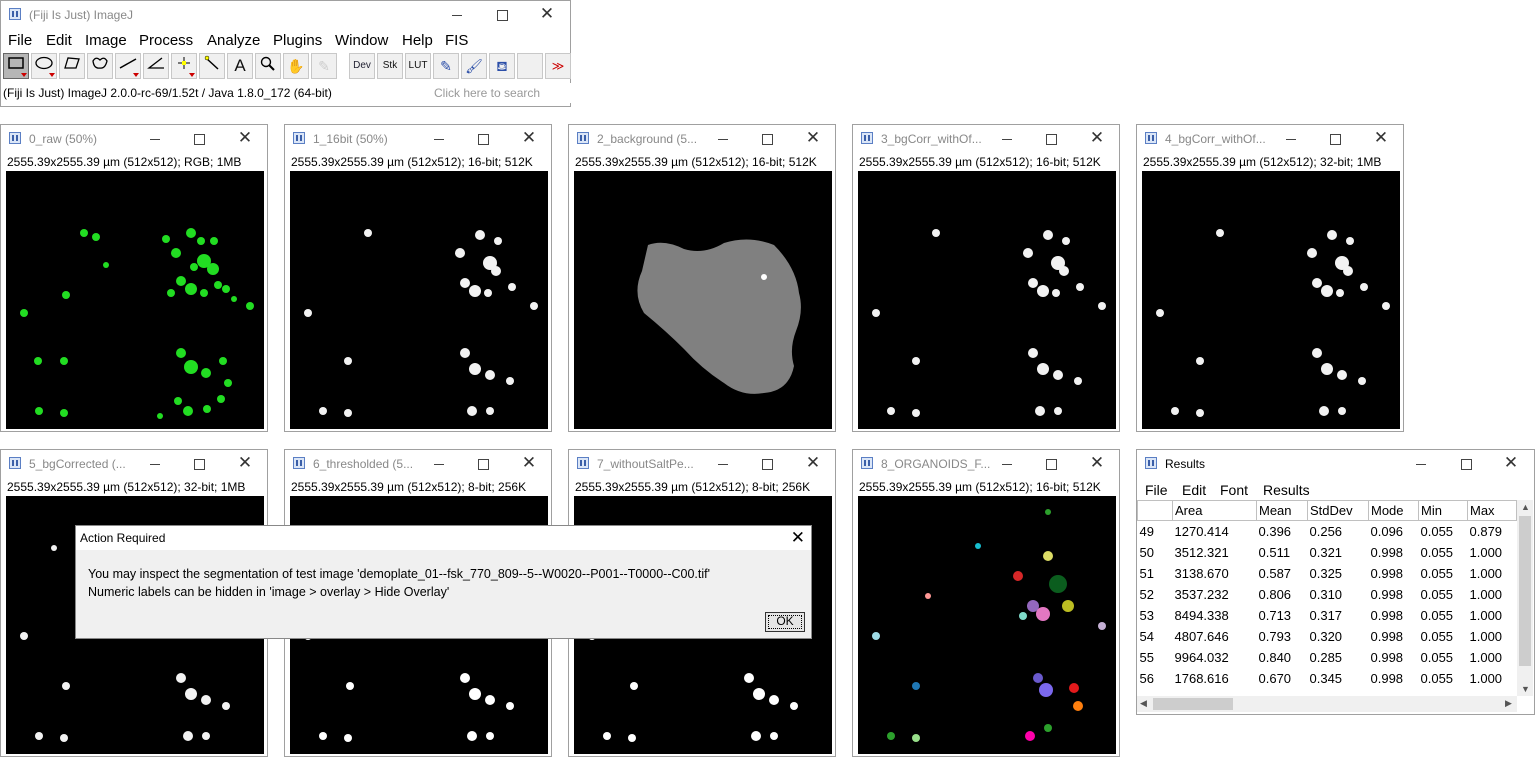 Image resolution: width=1535 pixels, height=770 pixels. I want to click on column-header-index, so click(1155, 510).